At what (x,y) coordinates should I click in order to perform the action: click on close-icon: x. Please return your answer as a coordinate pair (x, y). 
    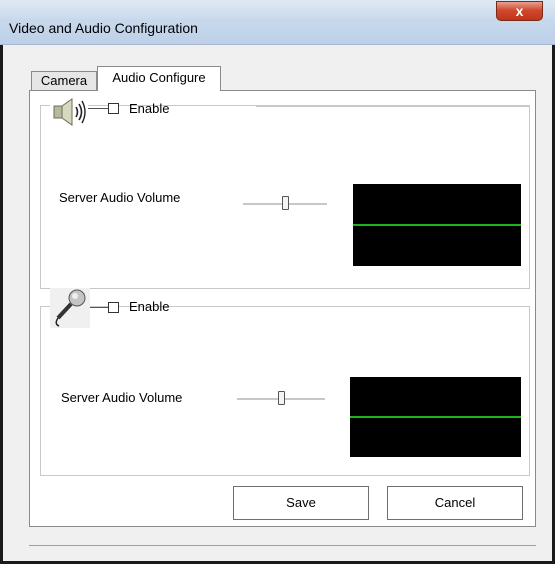
    Looking at the image, I should click on (519, 11).